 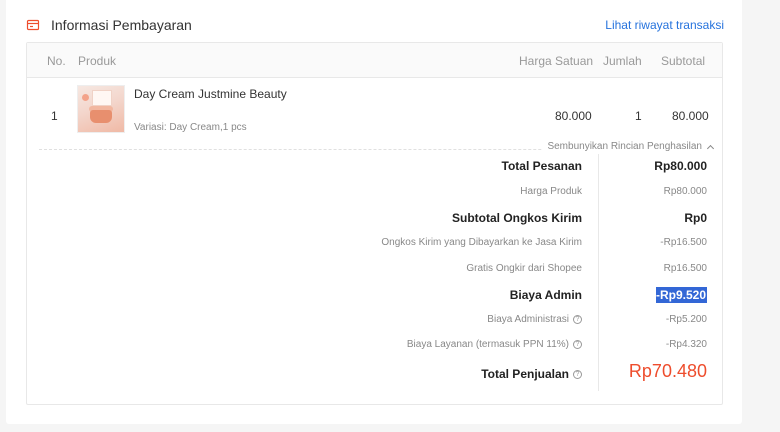 What do you see at coordinates (97, 61) in the screenshot?
I see `column-header-product: Produk` at bounding box center [97, 61].